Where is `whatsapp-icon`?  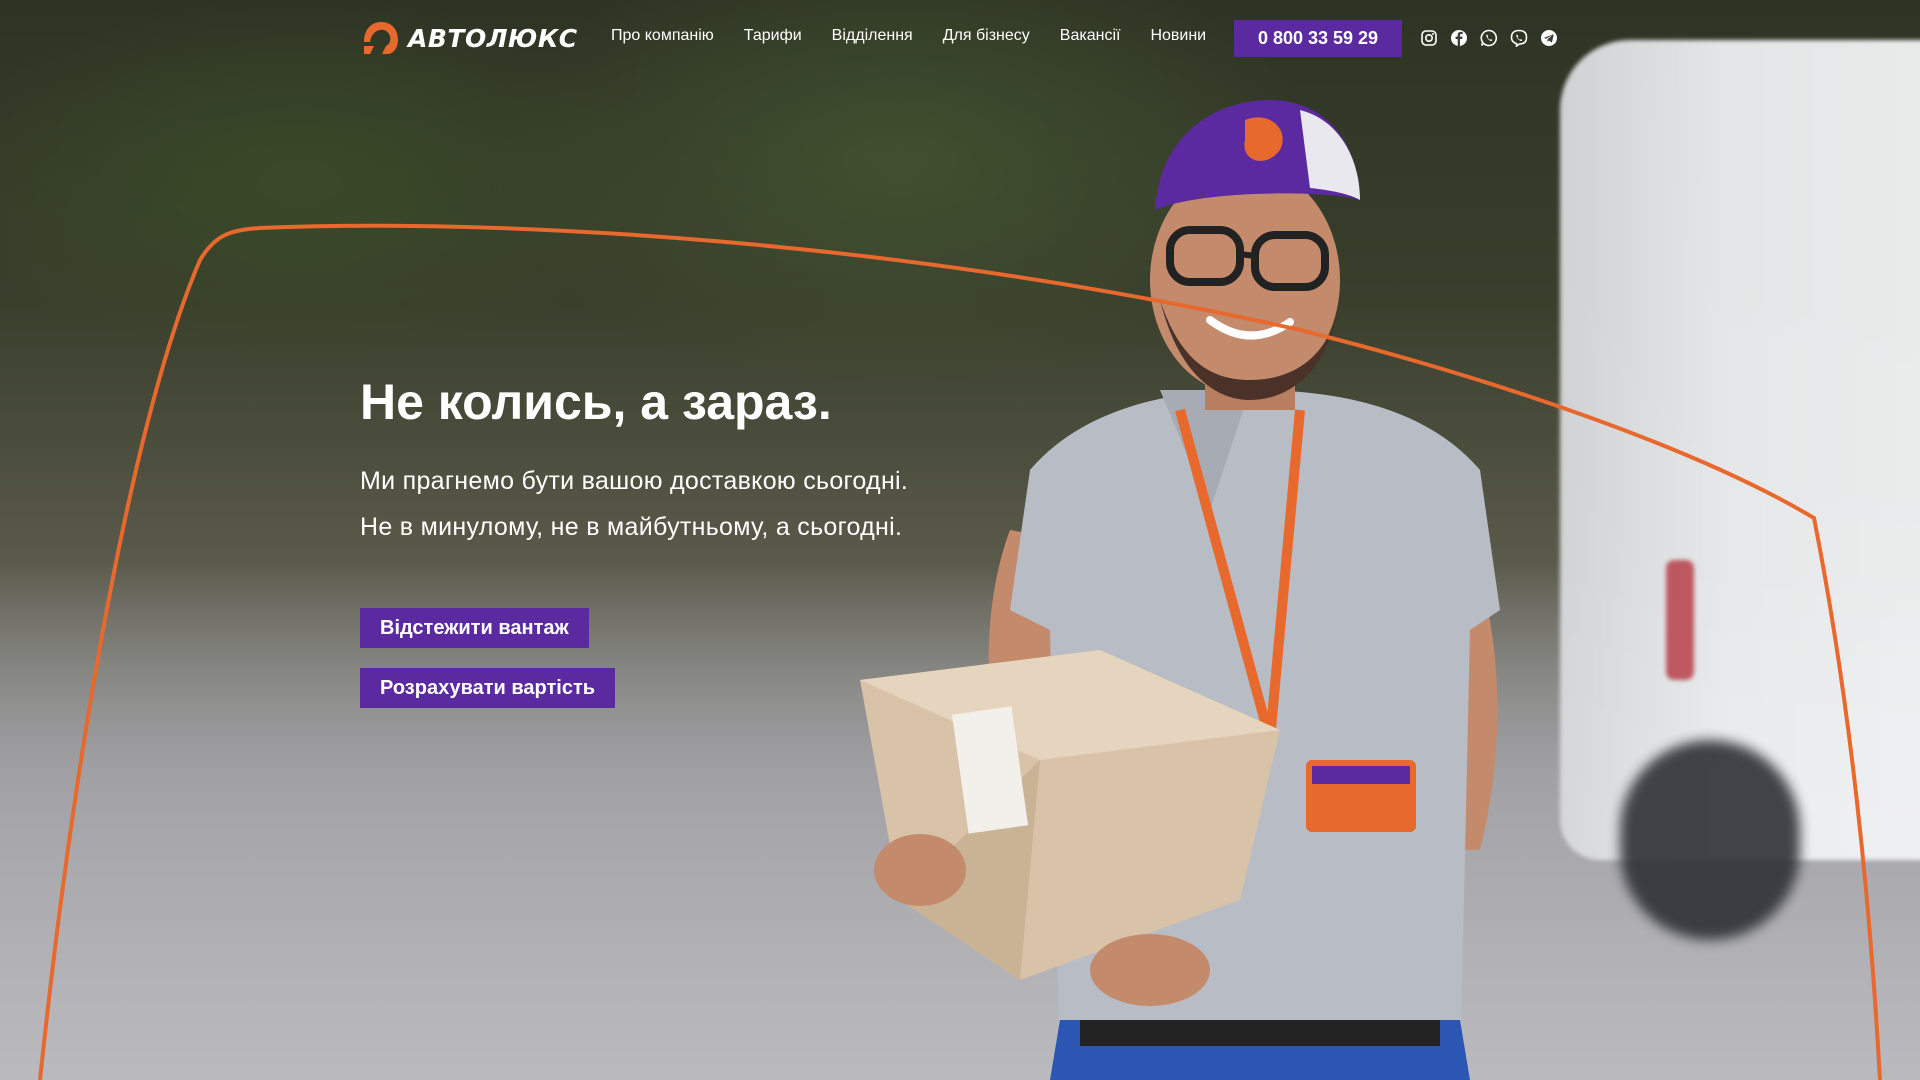 whatsapp-icon is located at coordinates (1489, 38).